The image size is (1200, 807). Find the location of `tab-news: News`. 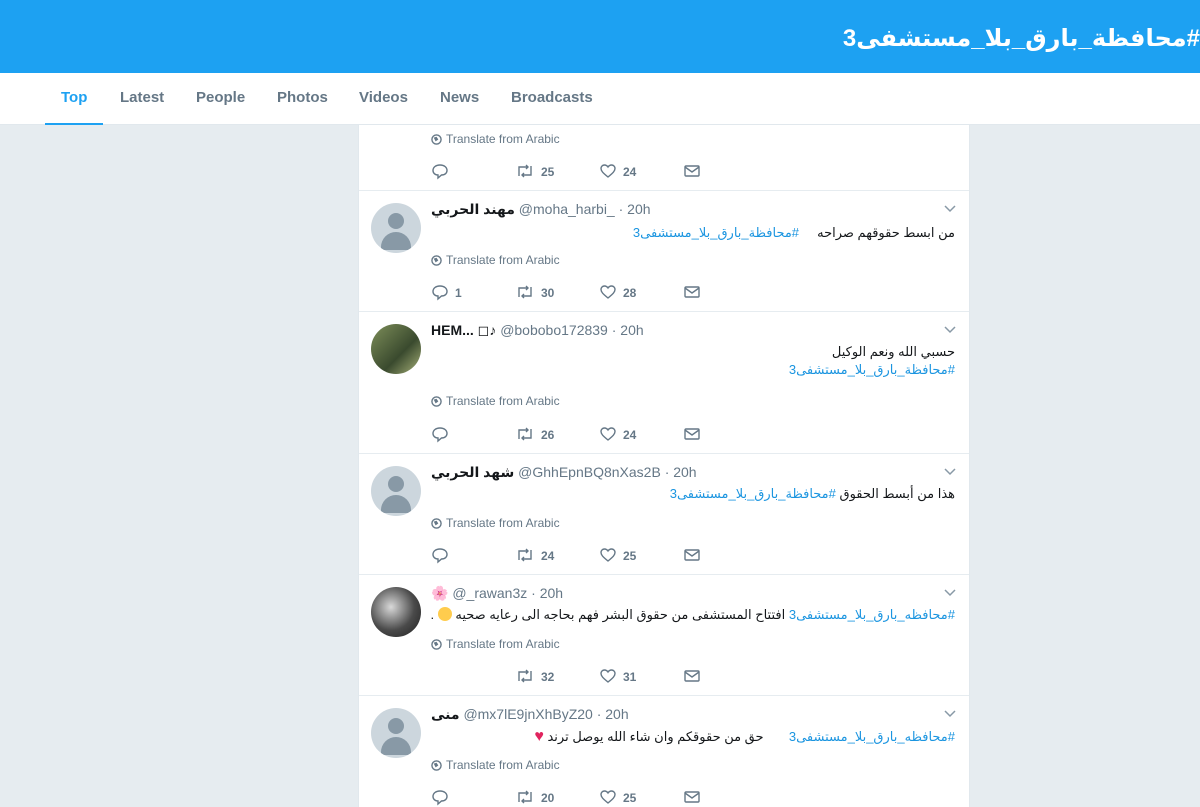

tab-news: News is located at coordinates (459, 98).